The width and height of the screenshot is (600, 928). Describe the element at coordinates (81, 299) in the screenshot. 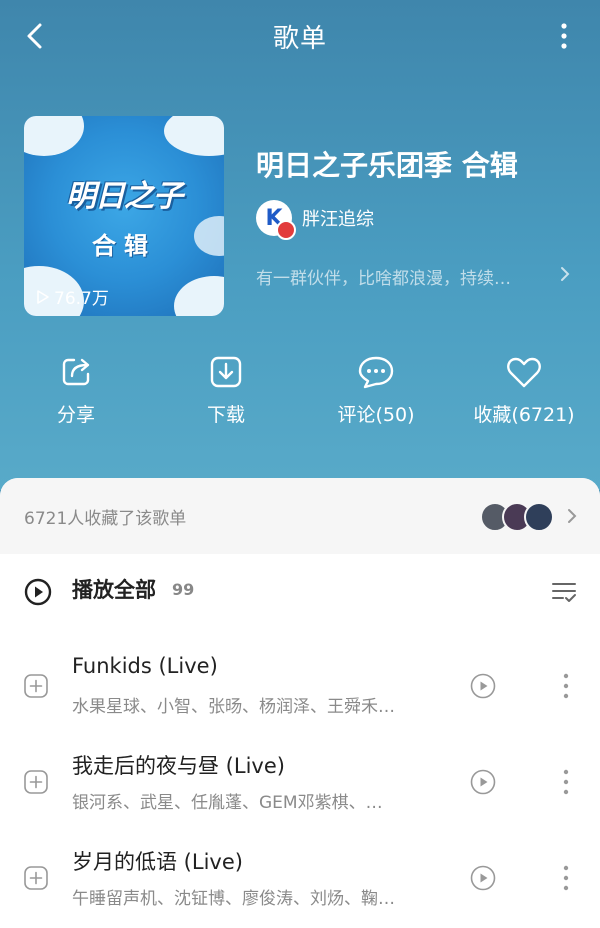

I see `play-count-value: 76.7万` at that location.